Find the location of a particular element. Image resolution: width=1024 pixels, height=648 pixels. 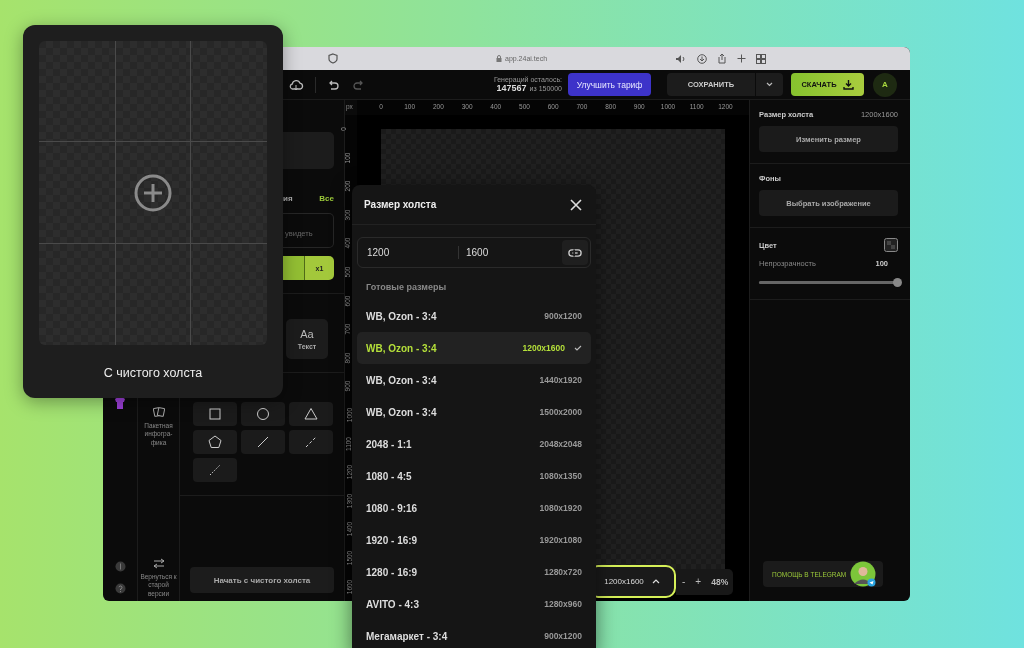

check-icon is located at coordinates (578, 348).